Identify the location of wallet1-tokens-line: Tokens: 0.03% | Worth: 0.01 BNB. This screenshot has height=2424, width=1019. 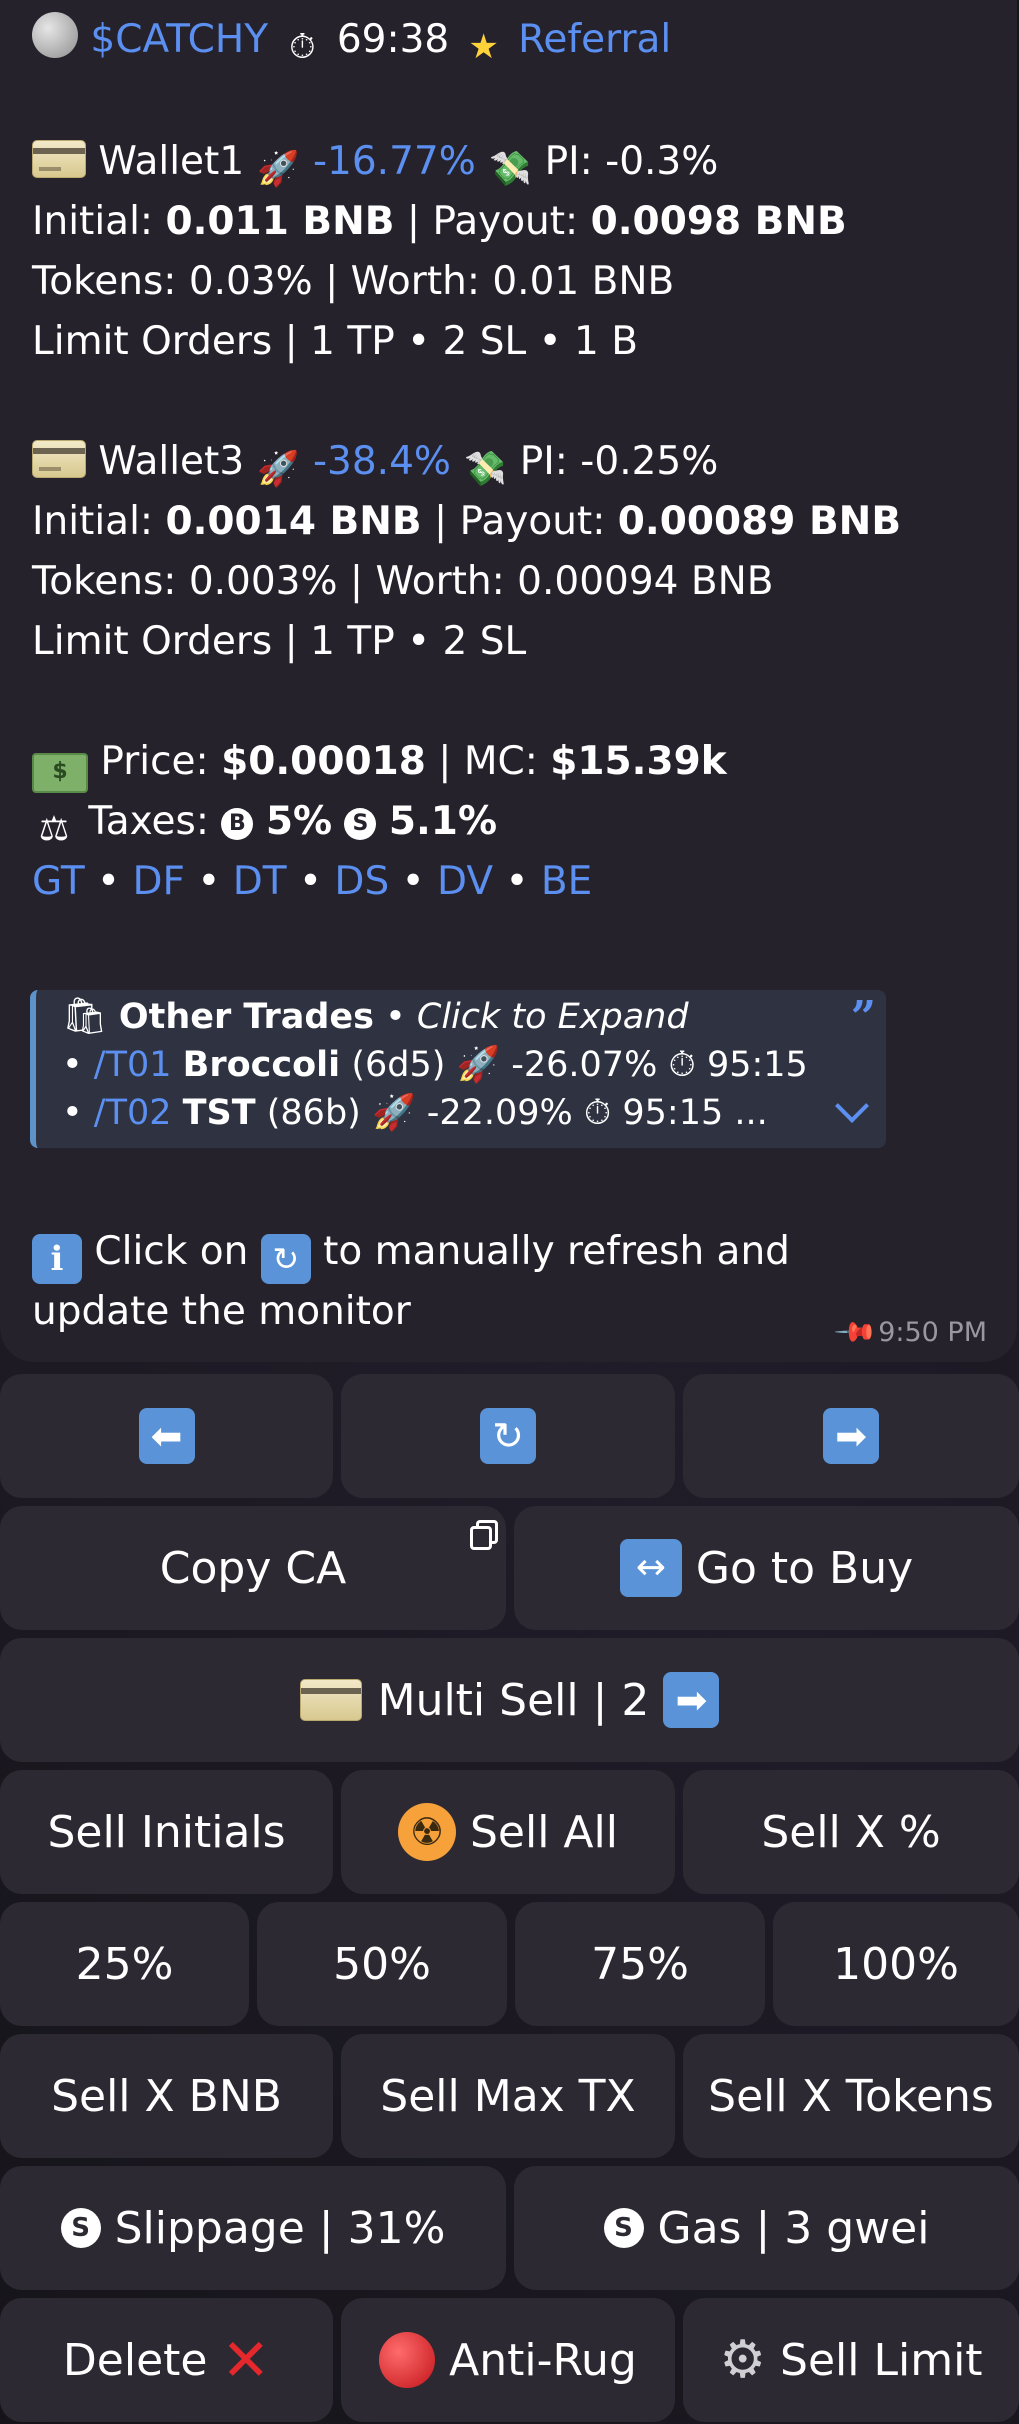
(353, 281).